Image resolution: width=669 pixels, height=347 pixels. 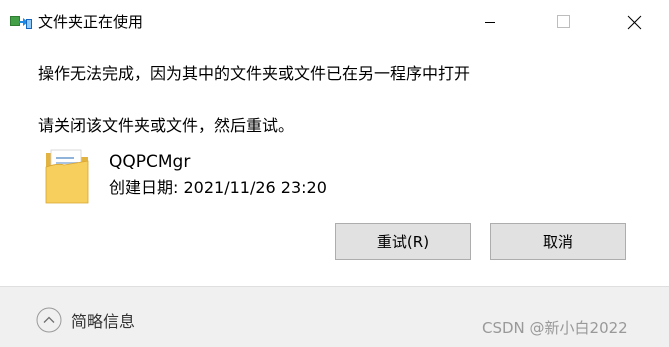 I want to click on folder-icon, so click(x=67, y=176).